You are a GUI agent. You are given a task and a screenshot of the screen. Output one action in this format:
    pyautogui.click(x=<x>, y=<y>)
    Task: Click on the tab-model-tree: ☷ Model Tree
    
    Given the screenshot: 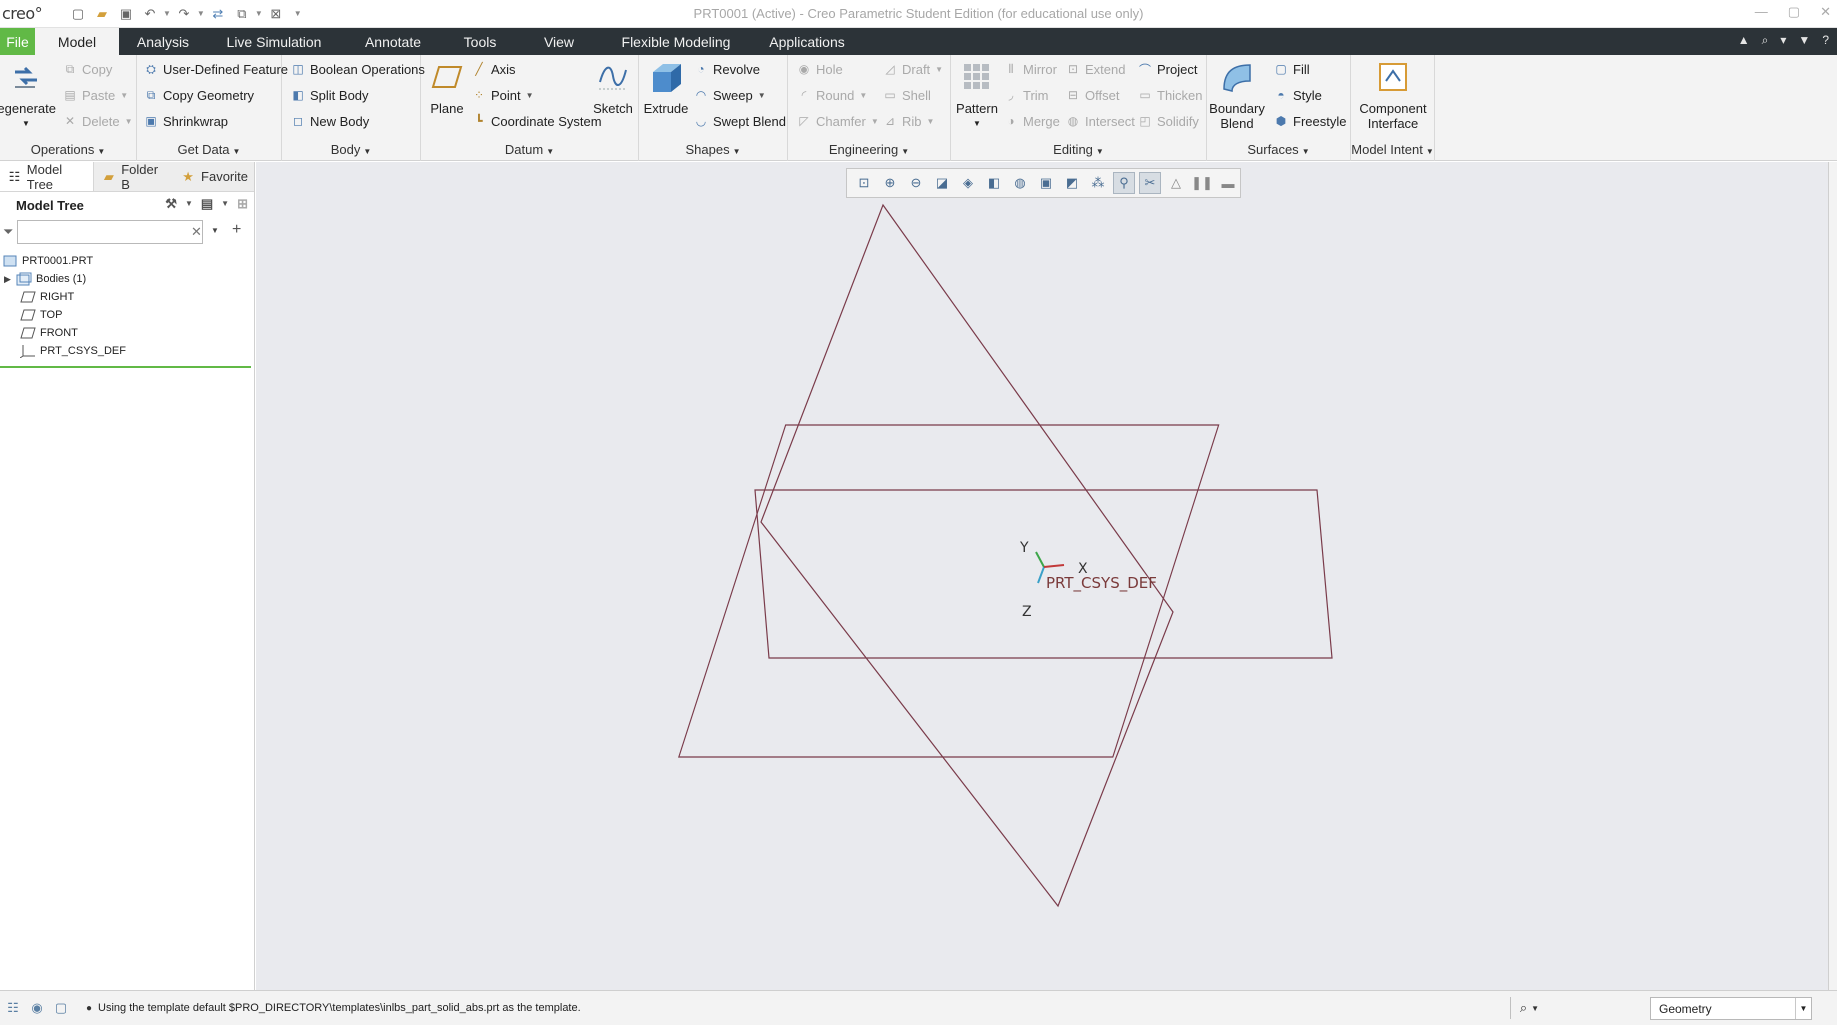 What is the action you would take?
    pyautogui.click(x=47, y=177)
    